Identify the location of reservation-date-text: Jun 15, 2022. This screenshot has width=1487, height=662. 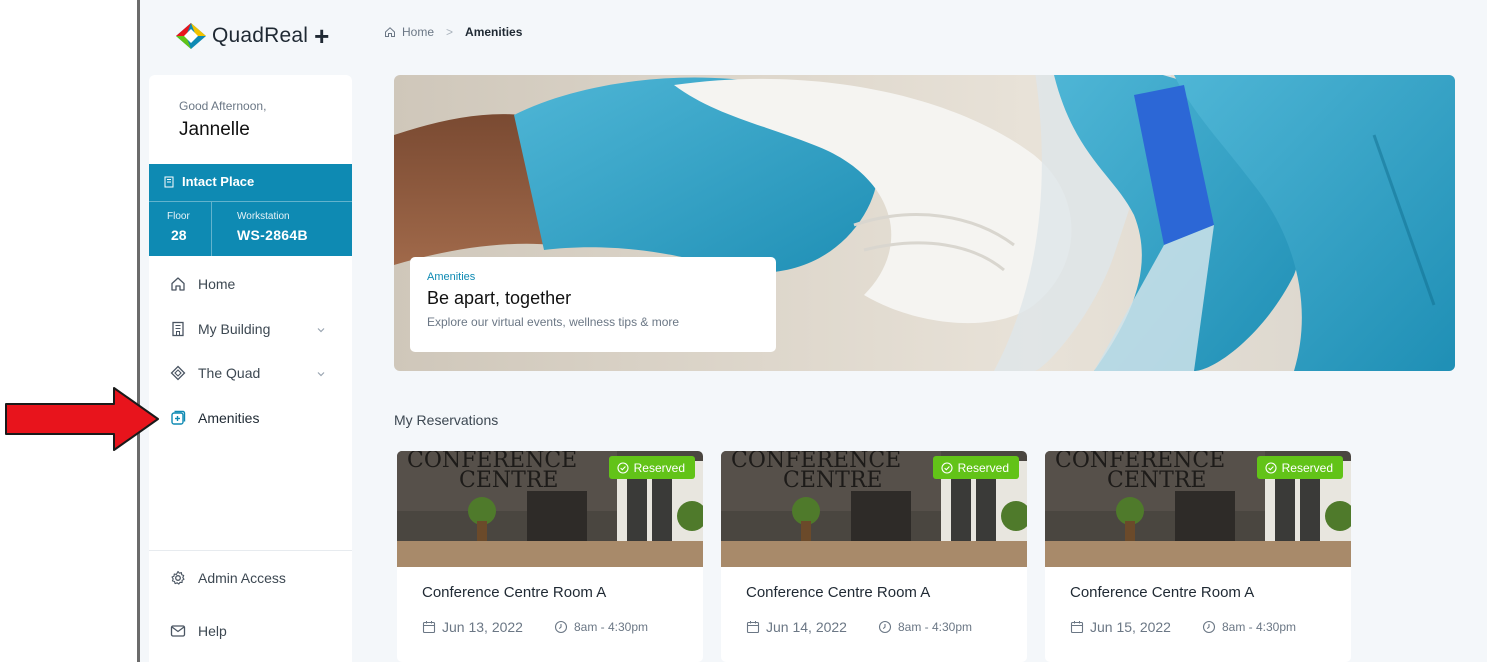
(1130, 627).